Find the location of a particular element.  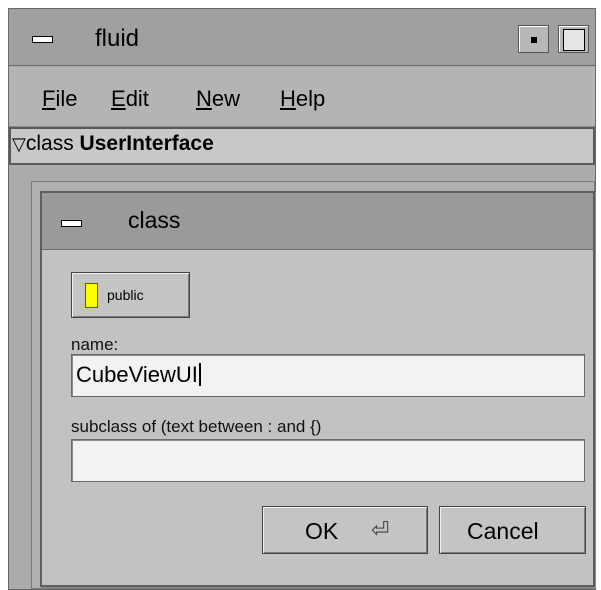

maximize-icon is located at coordinates (574, 40).